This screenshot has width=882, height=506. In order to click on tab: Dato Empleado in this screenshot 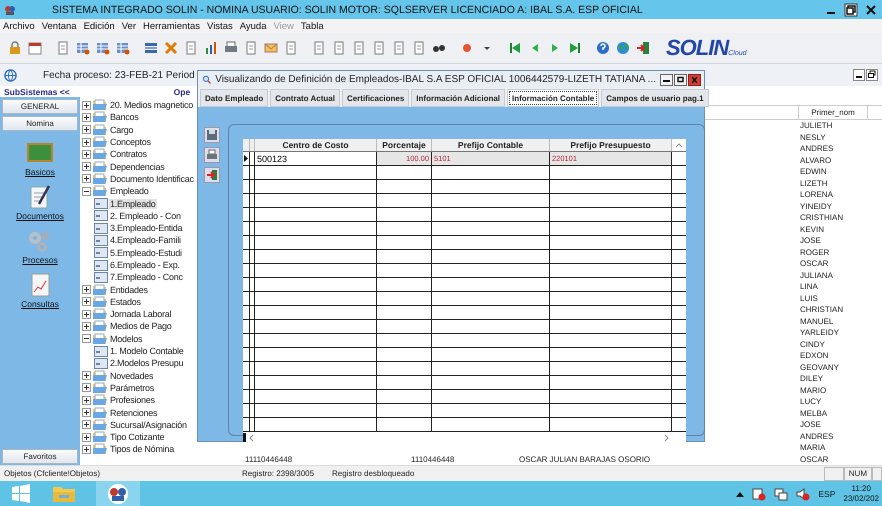, I will do `click(234, 98)`.